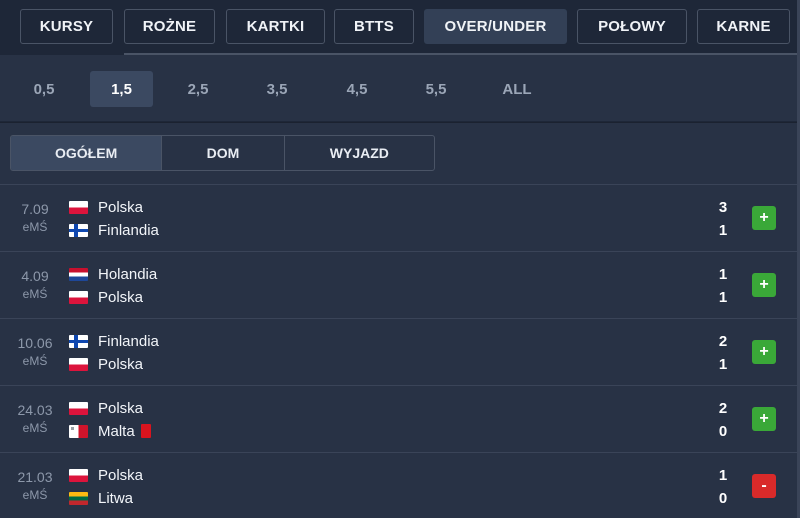  Describe the element at coordinates (277, 89) in the screenshot. I see `line-3-5: 3,5` at that location.